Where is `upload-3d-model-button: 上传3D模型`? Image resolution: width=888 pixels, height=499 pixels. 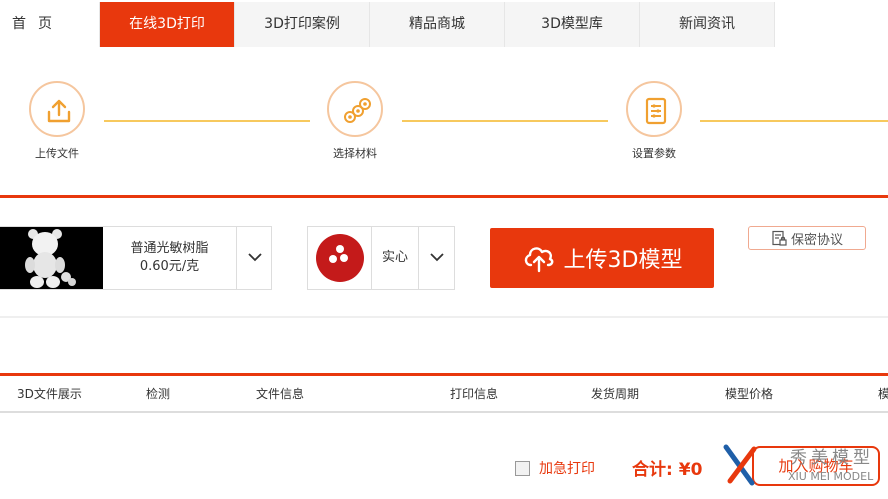 upload-3d-model-button: 上传3D模型 is located at coordinates (602, 258).